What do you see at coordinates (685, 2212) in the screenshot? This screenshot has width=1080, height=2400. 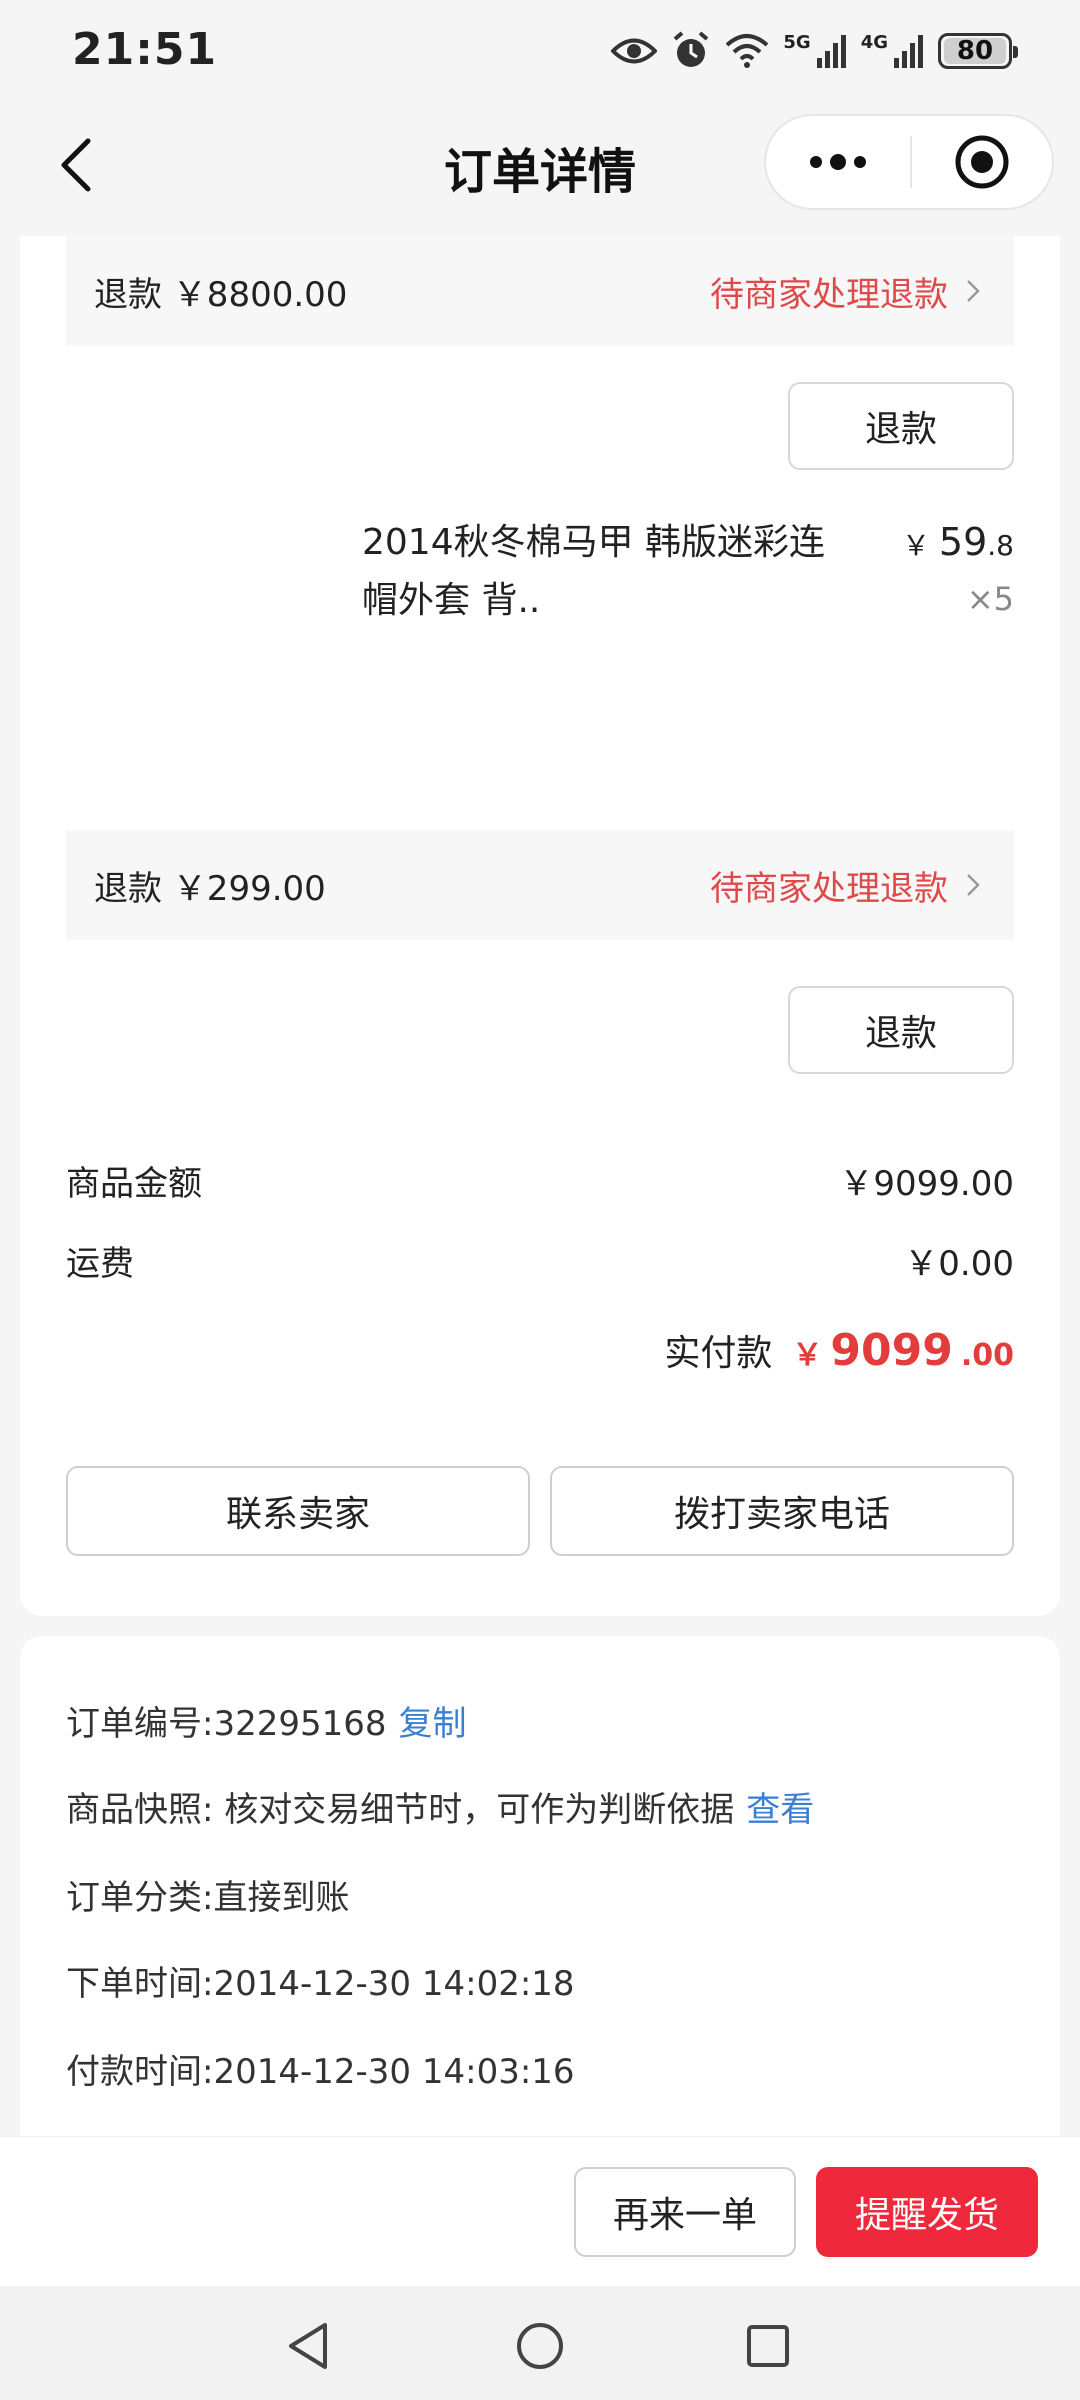 I see `reorder-button: 再来一单` at bounding box center [685, 2212].